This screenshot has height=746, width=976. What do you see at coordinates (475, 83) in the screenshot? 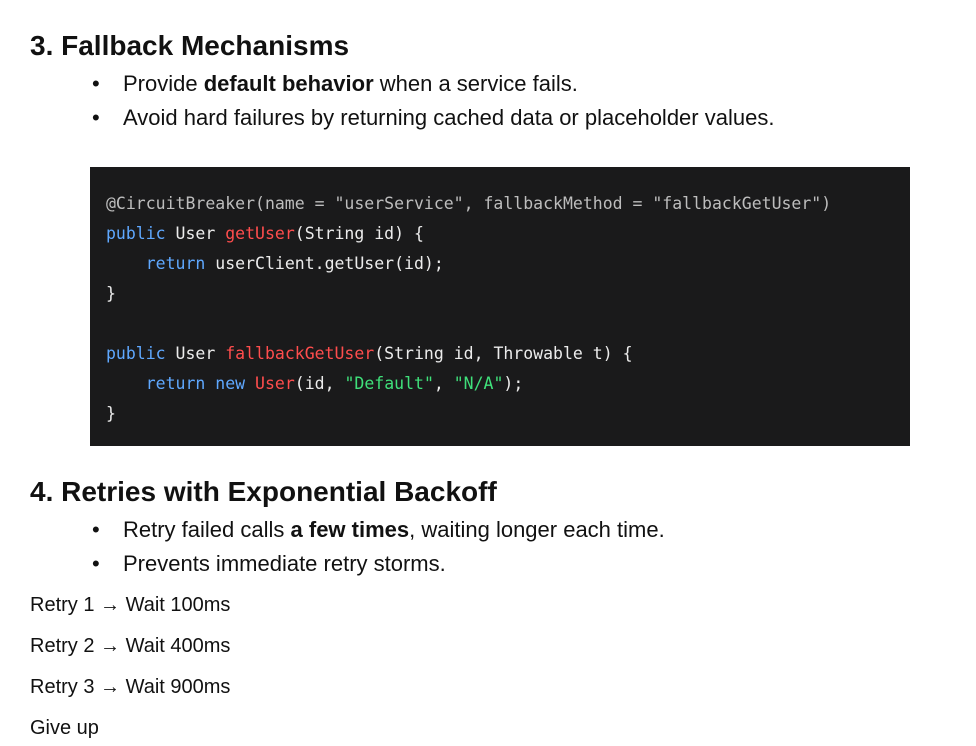
I see `bullet-text: when a service fails.` at bounding box center [475, 83].